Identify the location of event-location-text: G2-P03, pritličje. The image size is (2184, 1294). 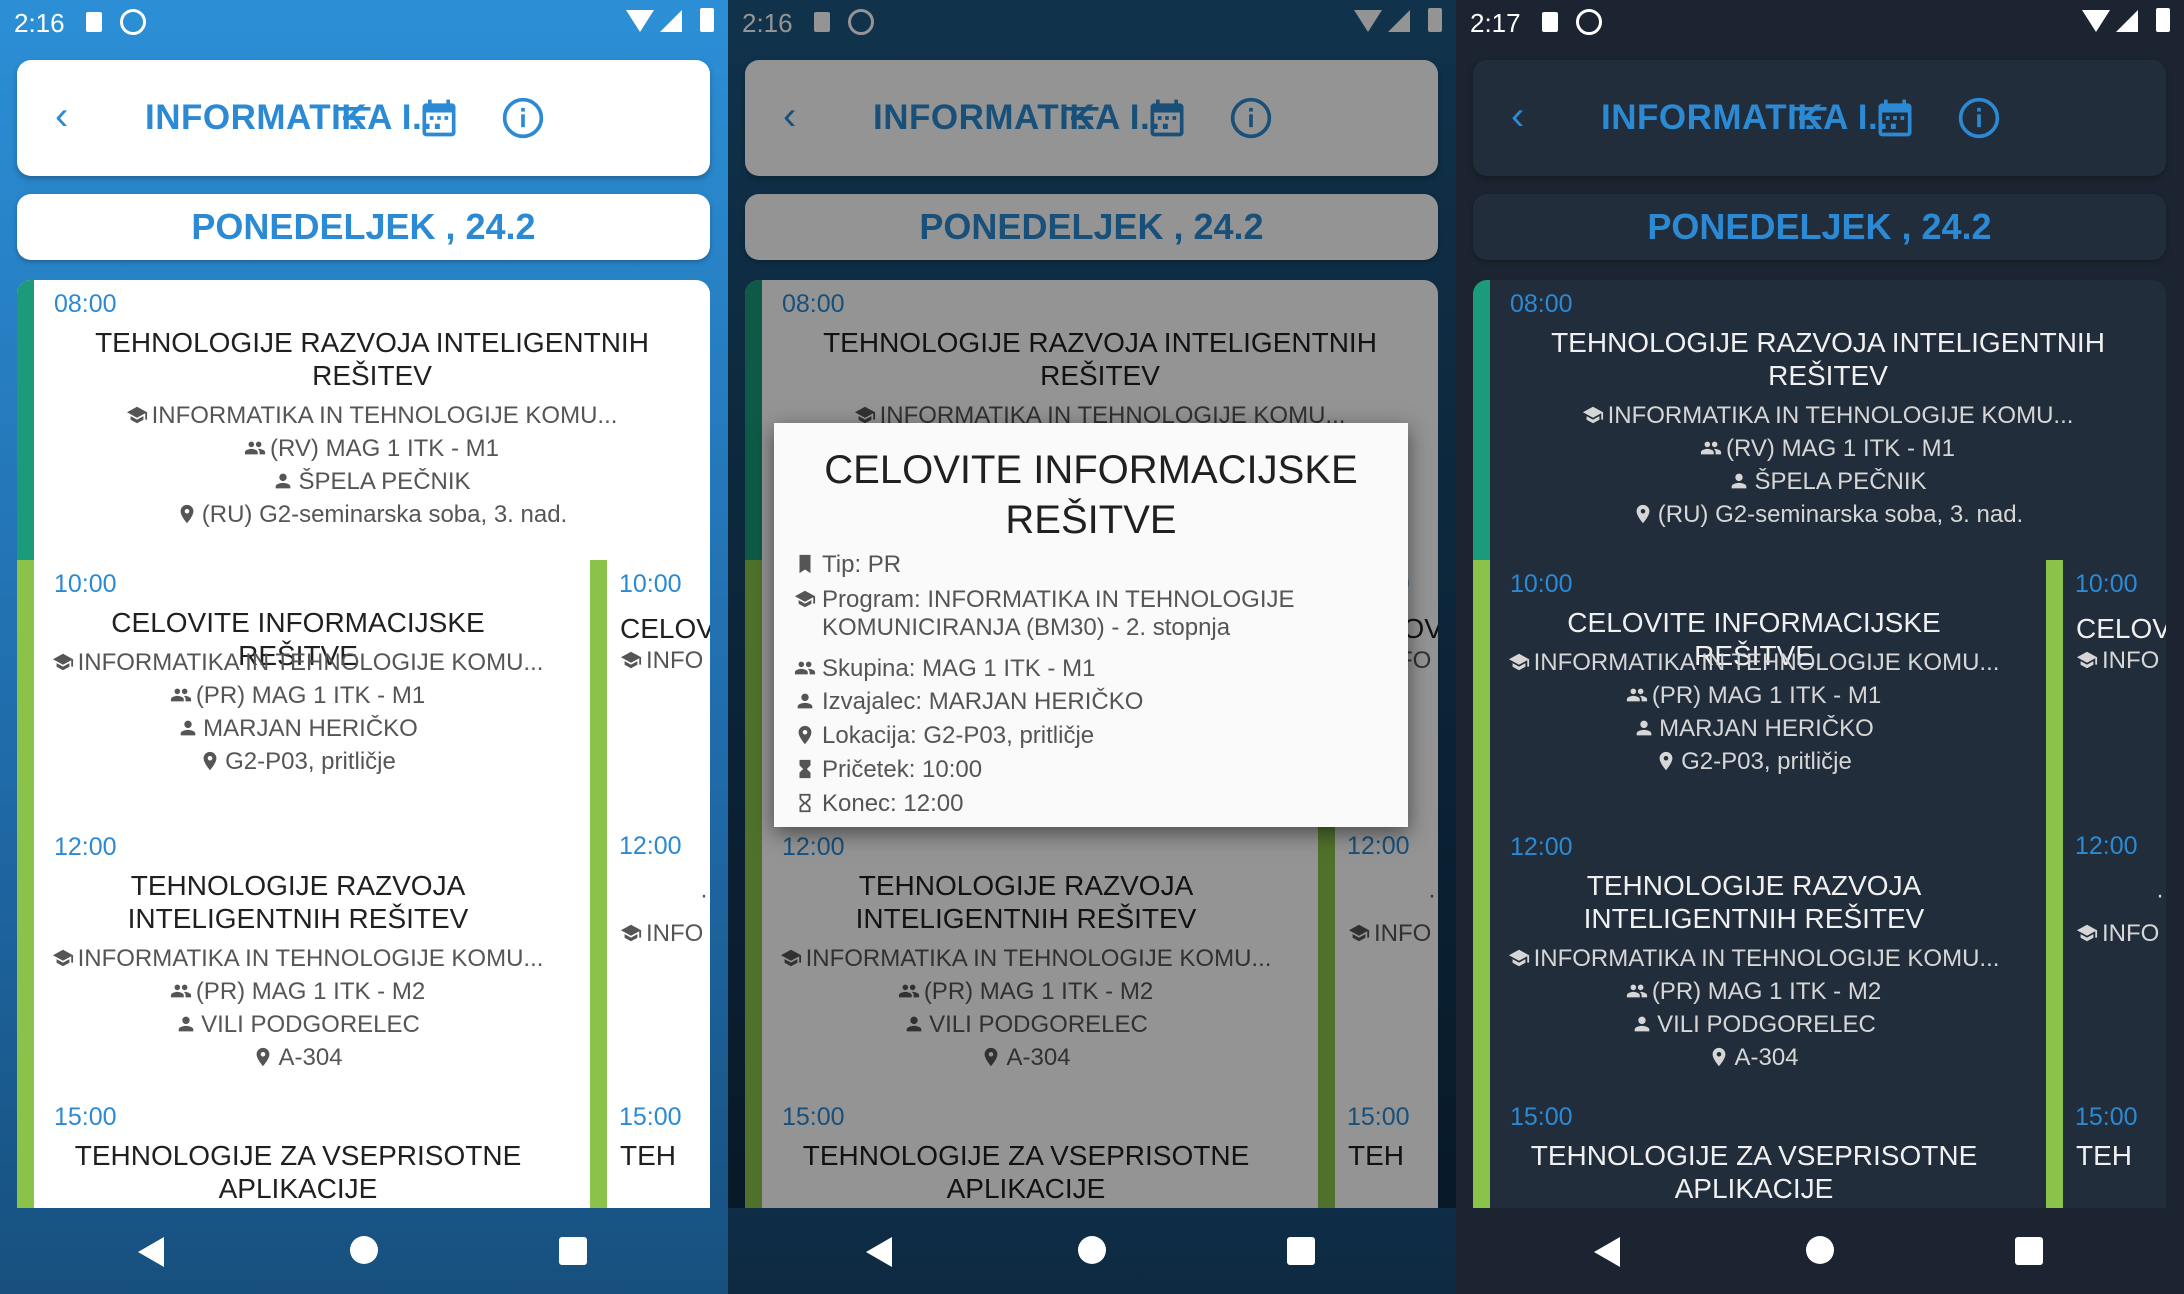
(310, 761).